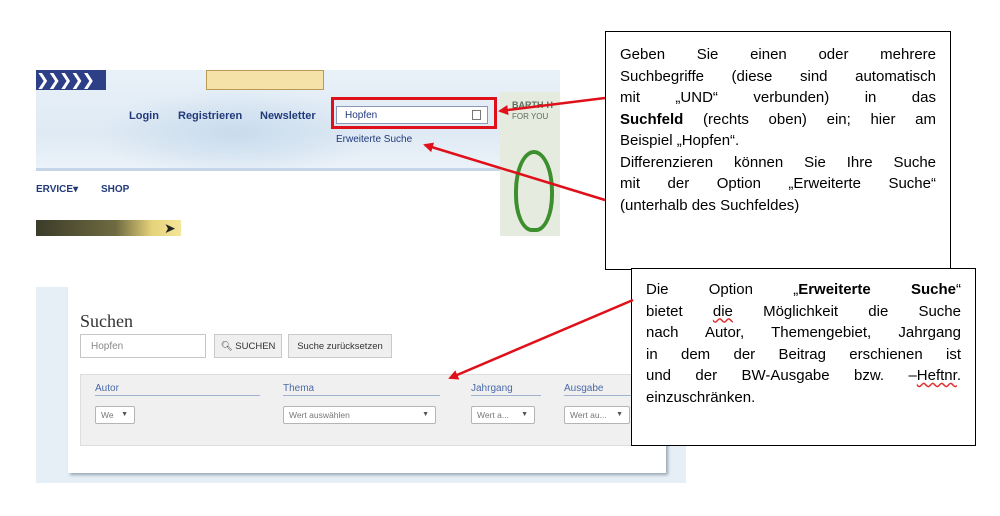 The image size is (1000, 516). I want to click on arrow-to-advanced-link, so click(514, 172).